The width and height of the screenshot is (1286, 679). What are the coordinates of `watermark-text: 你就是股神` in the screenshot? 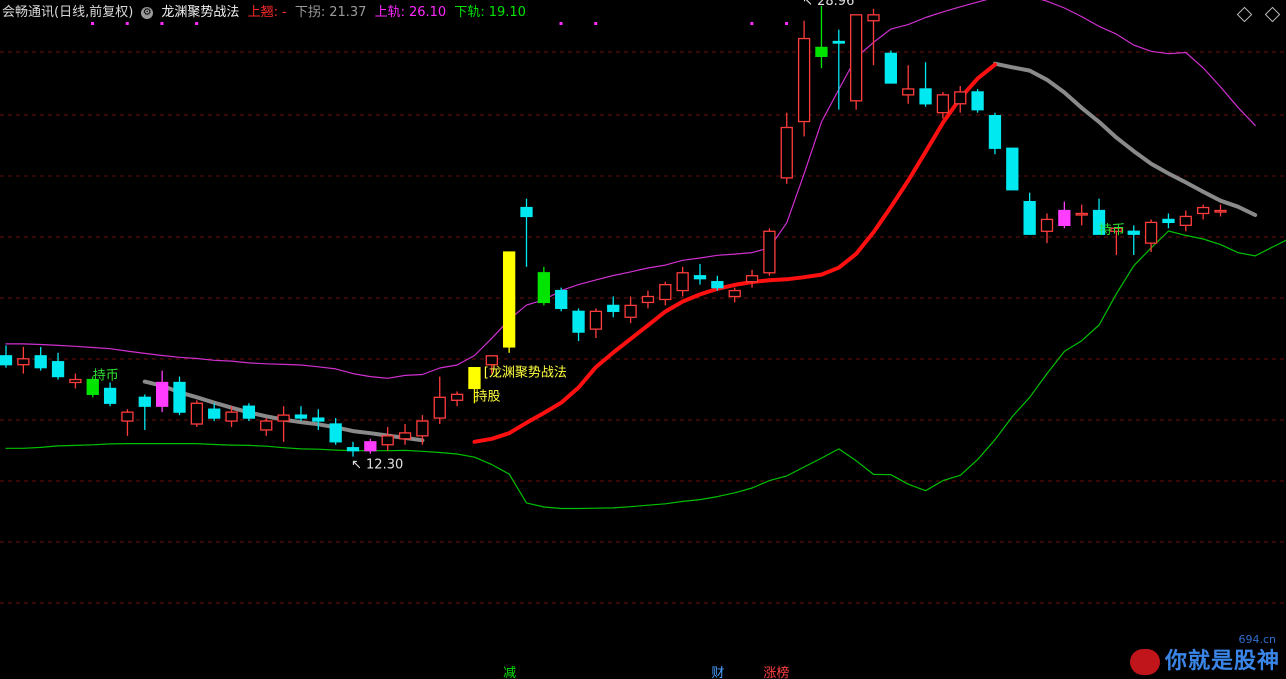 It's located at (1222, 661).